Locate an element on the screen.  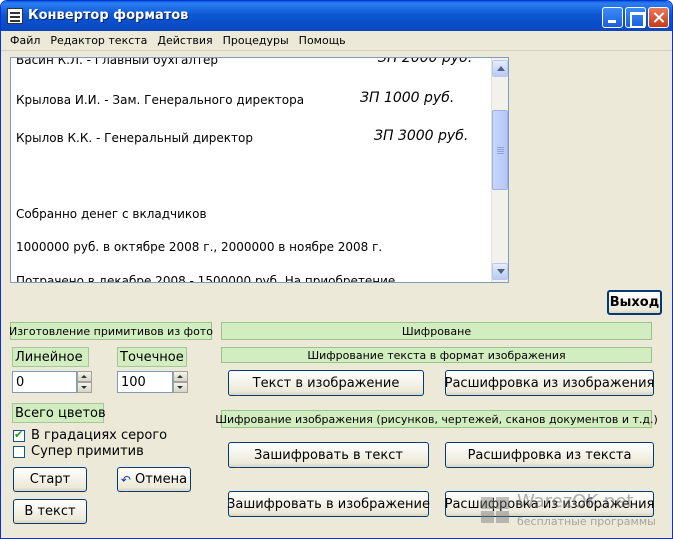
encrypt-to-text-button: Зашифровать в текст is located at coordinates (328, 455).